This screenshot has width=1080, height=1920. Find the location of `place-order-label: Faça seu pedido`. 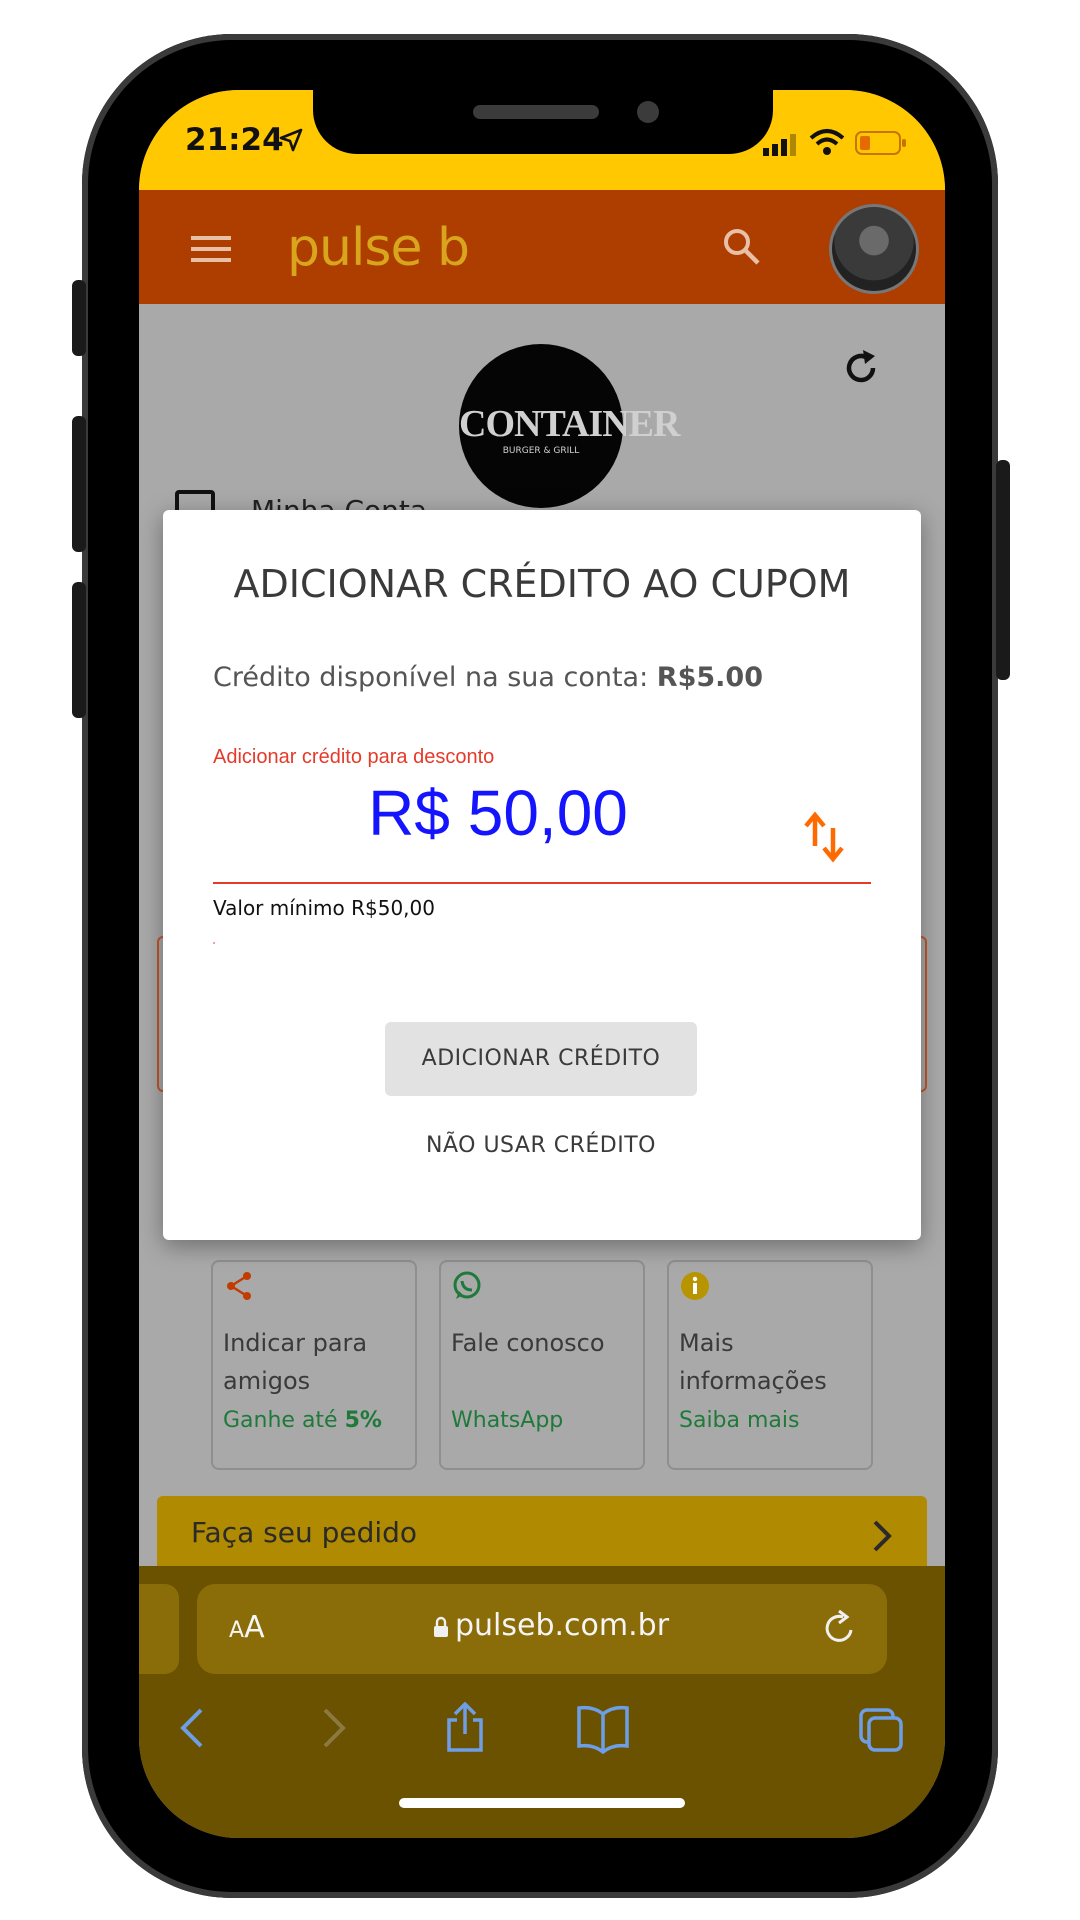

place-order-label: Faça seu pedido is located at coordinates (304, 1532).